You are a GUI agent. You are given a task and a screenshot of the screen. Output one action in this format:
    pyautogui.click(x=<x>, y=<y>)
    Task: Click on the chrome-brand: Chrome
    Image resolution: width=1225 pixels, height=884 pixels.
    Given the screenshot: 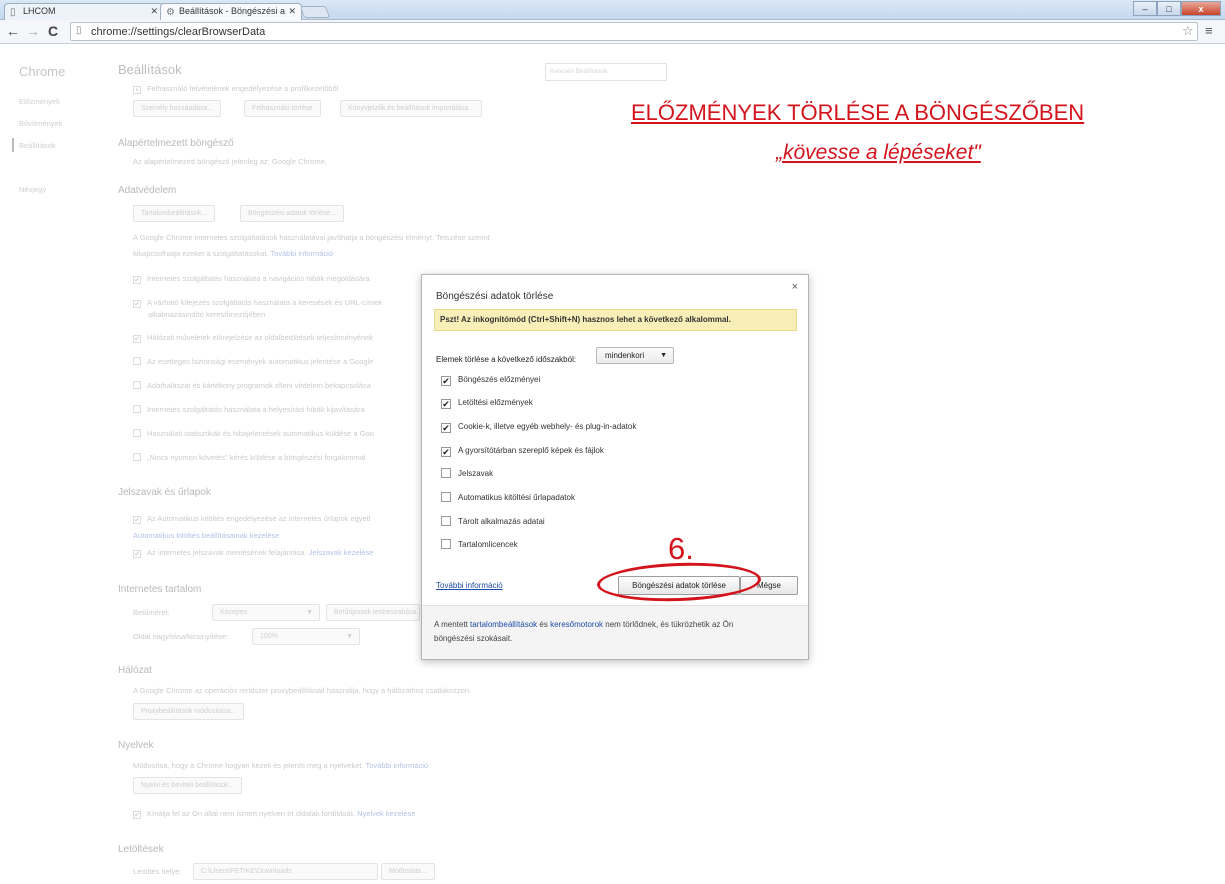 What is the action you would take?
    pyautogui.click(x=42, y=71)
    